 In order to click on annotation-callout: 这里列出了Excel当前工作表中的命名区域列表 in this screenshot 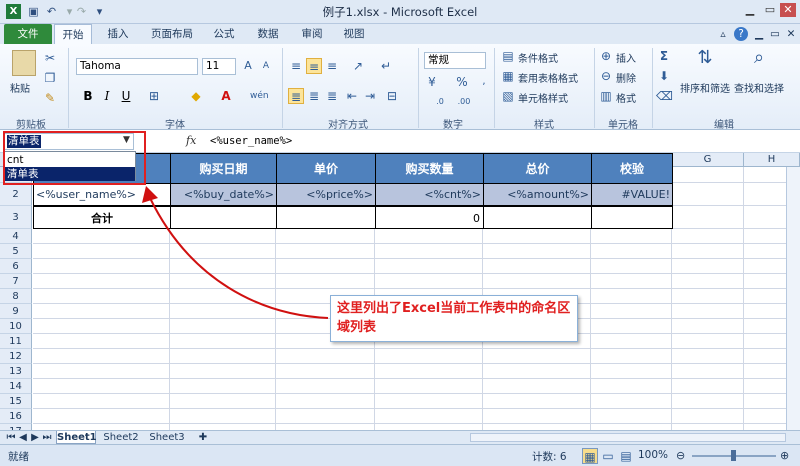, I will do `click(454, 318)`.